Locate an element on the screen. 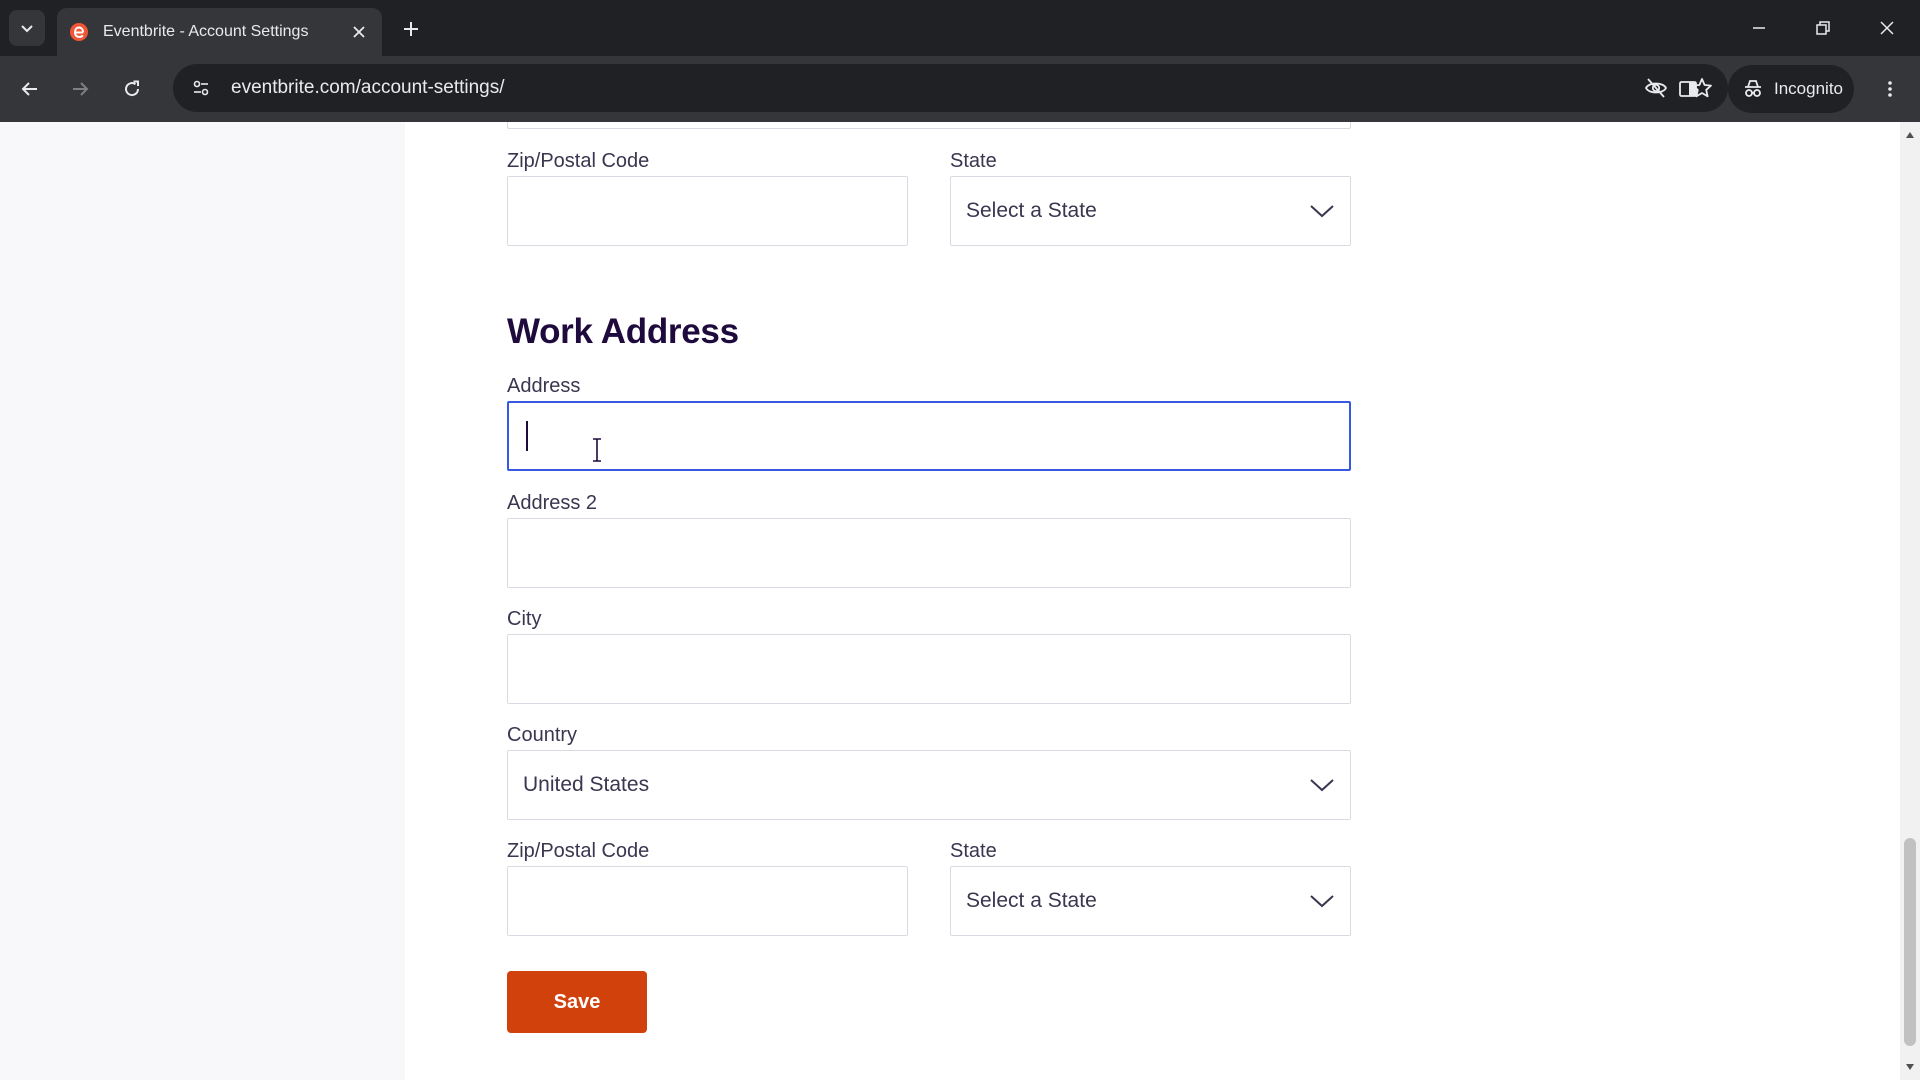 This screenshot has height=1080, width=1920. restore-icon is located at coordinates (1823, 28).